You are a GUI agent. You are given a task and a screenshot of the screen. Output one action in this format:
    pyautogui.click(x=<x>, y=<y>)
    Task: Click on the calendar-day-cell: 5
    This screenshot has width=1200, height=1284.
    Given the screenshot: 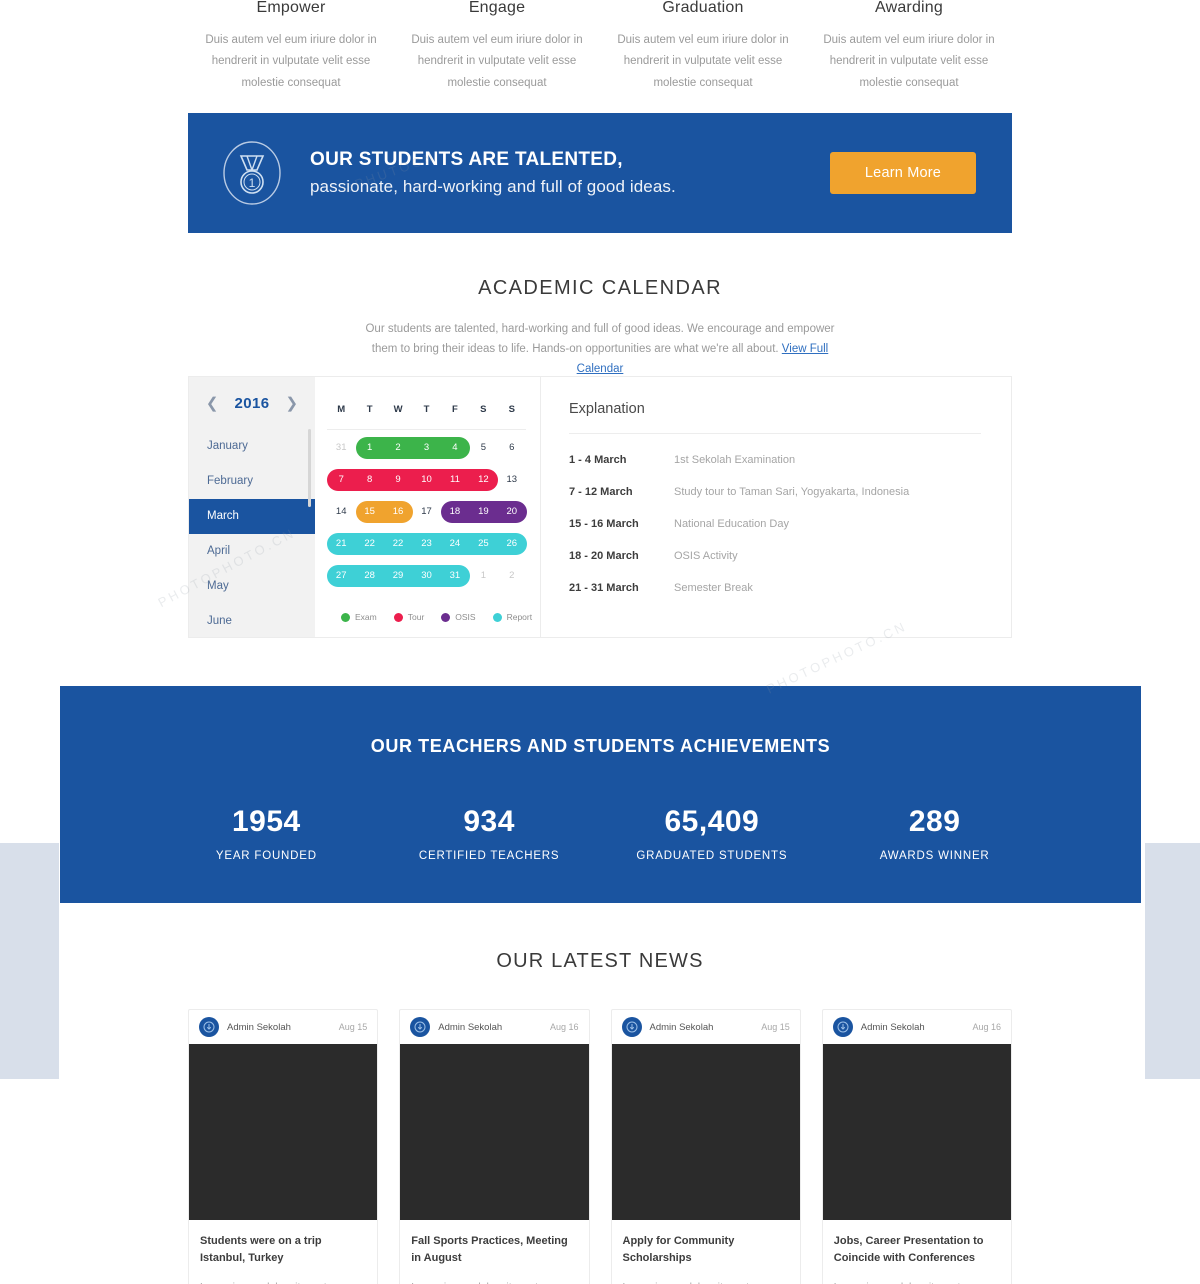 What is the action you would take?
    pyautogui.click(x=483, y=449)
    